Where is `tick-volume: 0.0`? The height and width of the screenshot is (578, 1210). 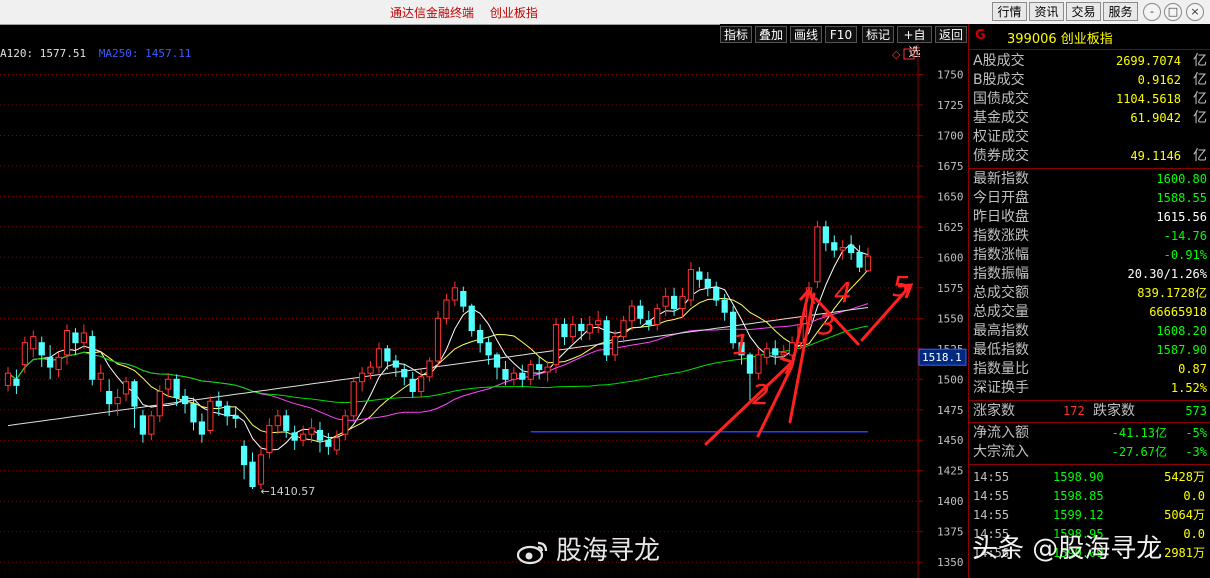 tick-volume: 0.0 is located at coordinates (1194, 534).